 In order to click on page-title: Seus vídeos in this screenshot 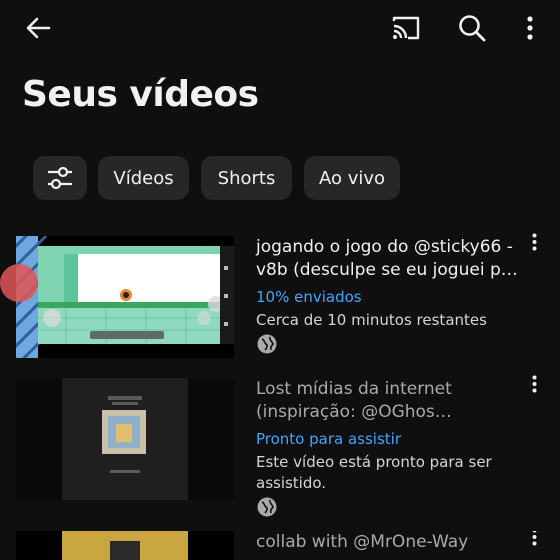, I will do `click(140, 94)`.